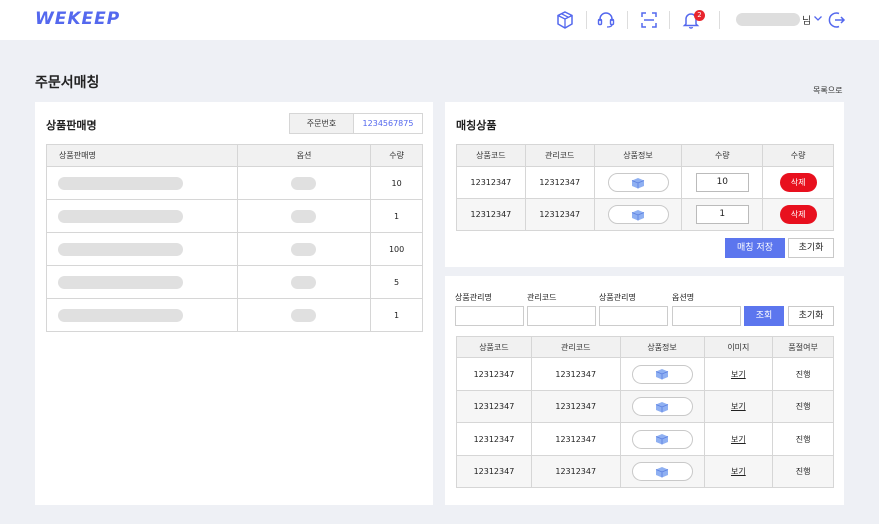 The height and width of the screenshot is (524, 879). What do you see at coordinates (561, 316) in the screenshot?
I see `manage-code-input` at bounding box center [561, 316].